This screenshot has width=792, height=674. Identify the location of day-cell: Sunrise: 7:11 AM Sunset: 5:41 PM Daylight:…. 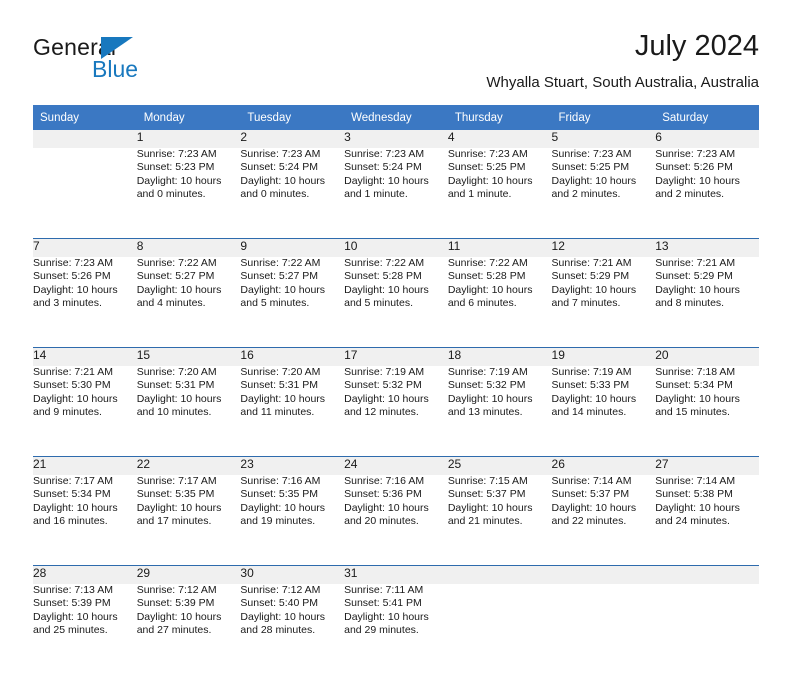
(396, 629).